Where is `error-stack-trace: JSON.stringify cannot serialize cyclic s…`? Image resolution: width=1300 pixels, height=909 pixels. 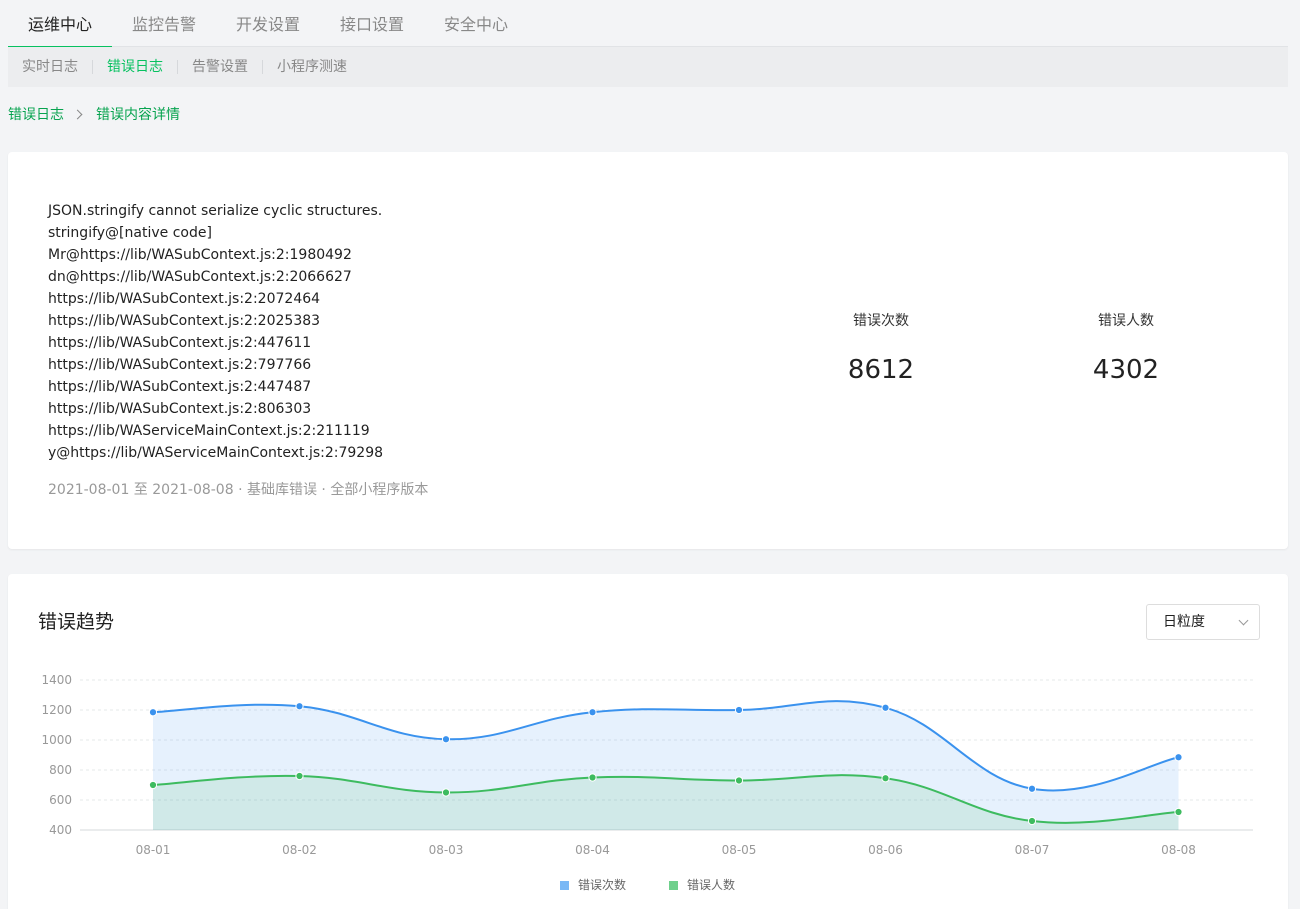
error-stack-trace: JSON.stringify cannot serialize cyclic s… is located at coordinates (215, 332).